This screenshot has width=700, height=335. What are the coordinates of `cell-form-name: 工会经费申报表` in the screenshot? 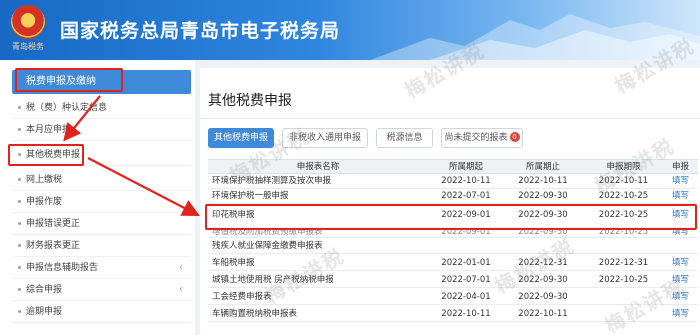 It's located at (242, 297).